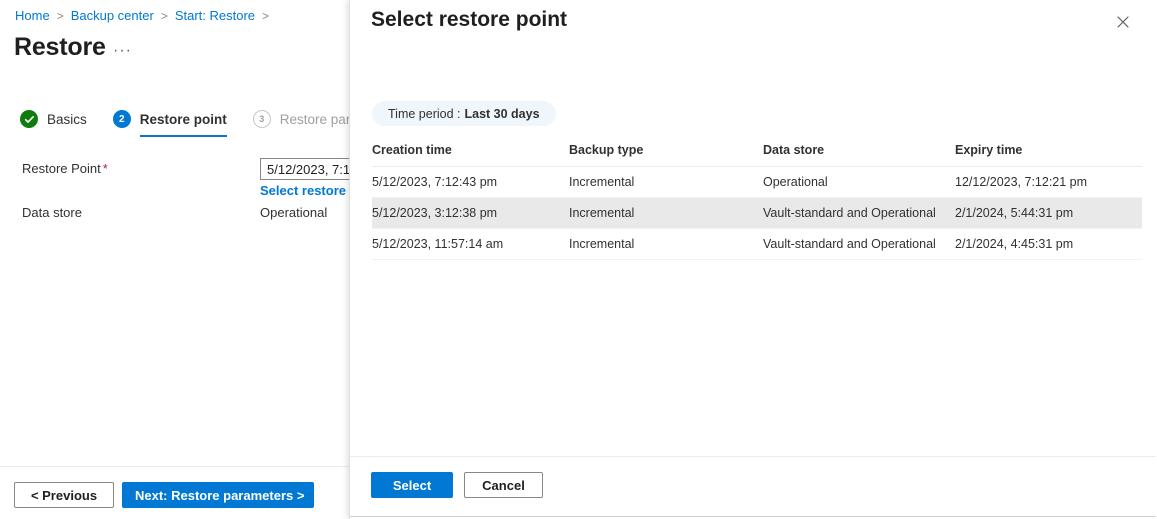 This screenshot has width=1157, height=519. What do you see at coordinates (52, 212) in the screenshot?
I see `data-store-label: Data store` at bounding box center [52, 212].